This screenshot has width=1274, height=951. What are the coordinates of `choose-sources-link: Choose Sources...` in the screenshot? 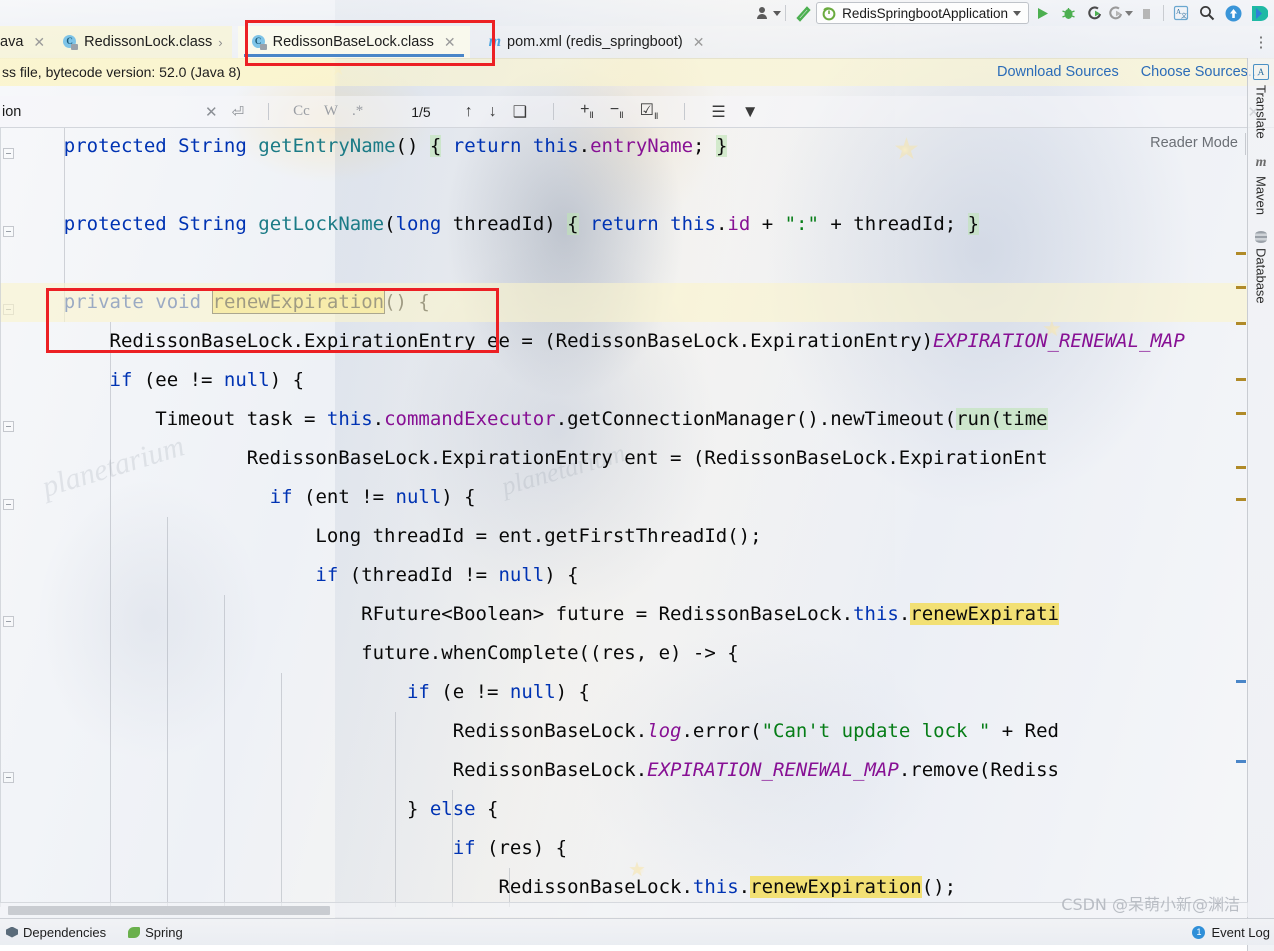 It's located at (1200, 72).